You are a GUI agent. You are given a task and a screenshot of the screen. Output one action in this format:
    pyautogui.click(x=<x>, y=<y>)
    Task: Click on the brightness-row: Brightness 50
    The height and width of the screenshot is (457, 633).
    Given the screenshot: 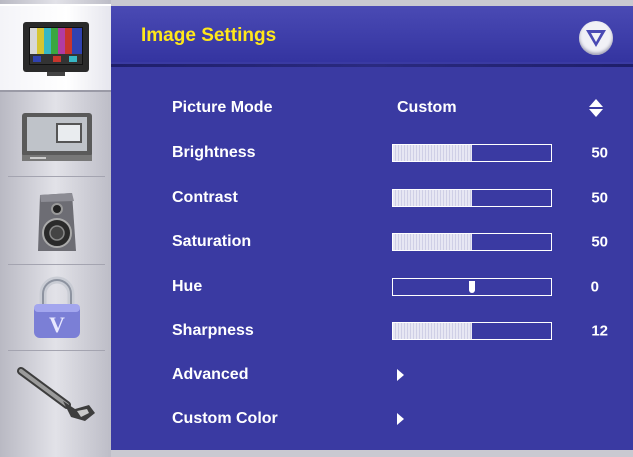 What is the action you would take?
    pyautogui.click(x=372, y=153)
    